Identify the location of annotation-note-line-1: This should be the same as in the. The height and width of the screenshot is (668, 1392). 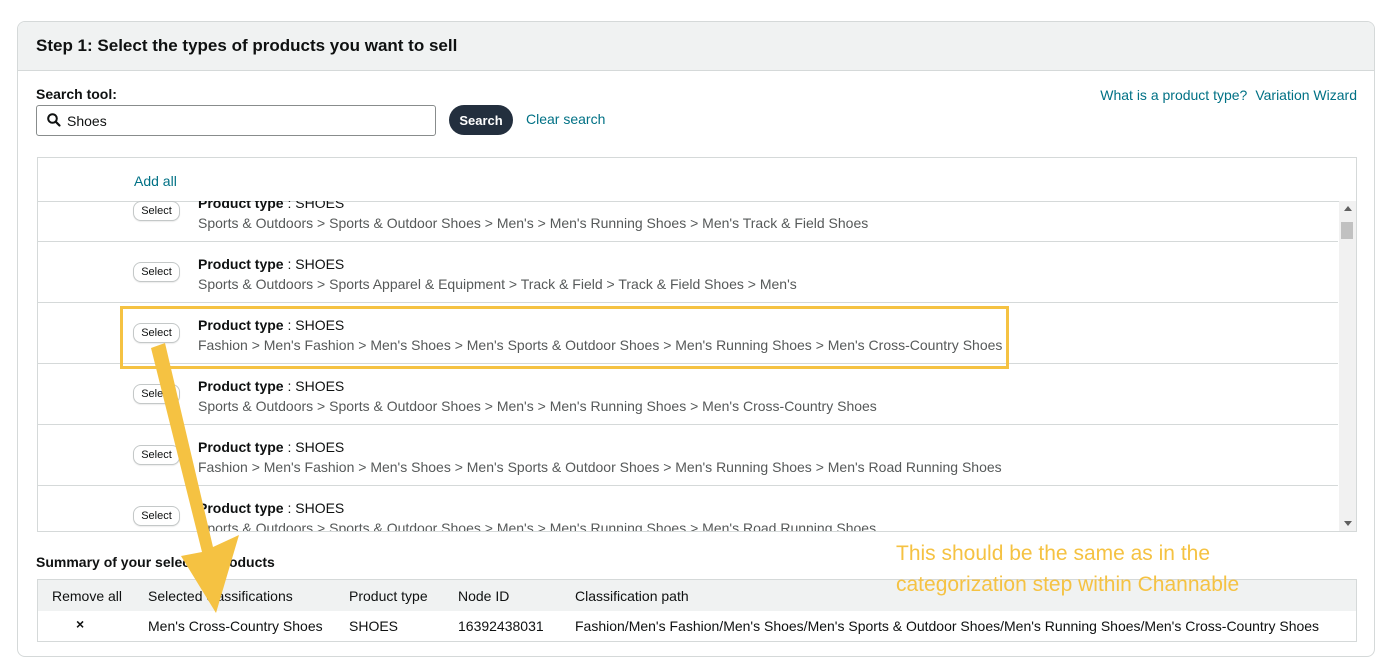
(1053, 553).